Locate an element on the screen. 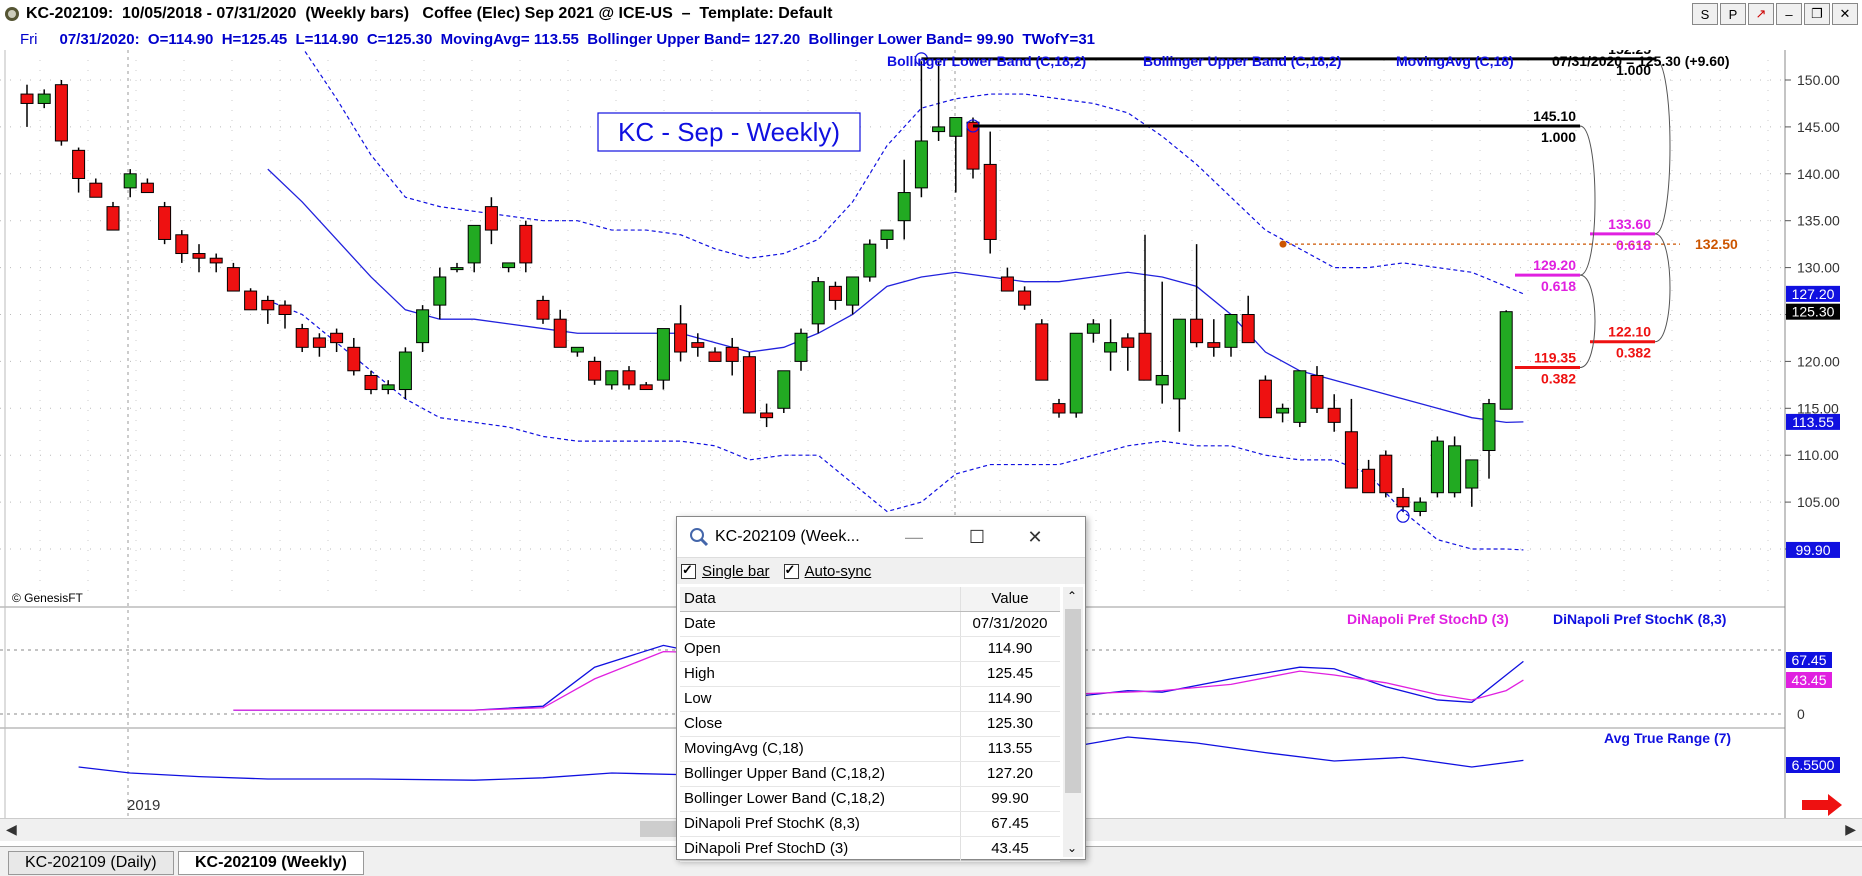 The height and width of the screenshot is (876, 1862). fib-level-ratio: 0.382 is located at coordinates (1558, 378).